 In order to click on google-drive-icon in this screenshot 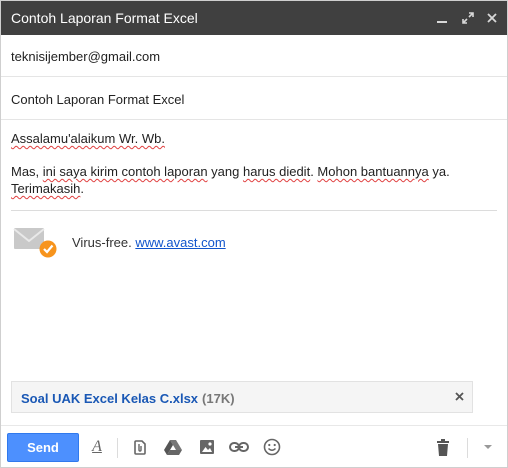, I will do `click(173, 447)`.